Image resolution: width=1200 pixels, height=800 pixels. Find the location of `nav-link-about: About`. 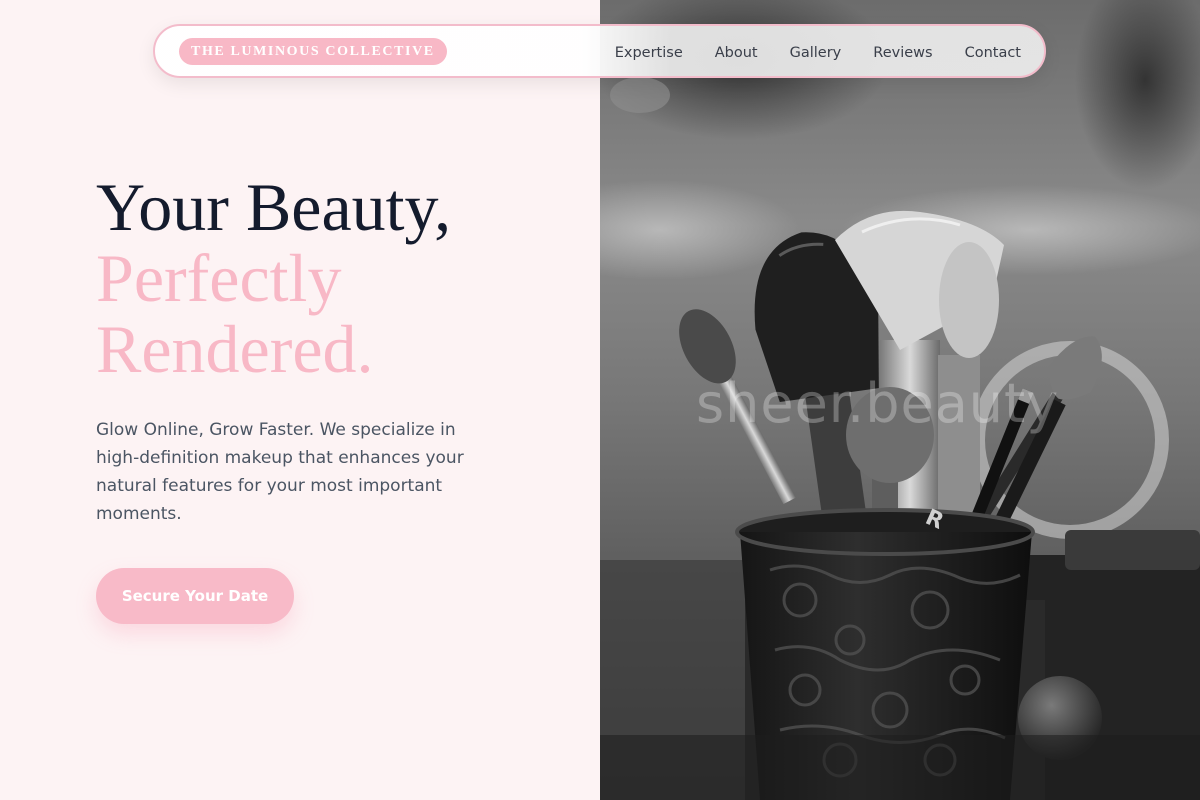

nav-link-about: About is located at coordinates (736, 53).